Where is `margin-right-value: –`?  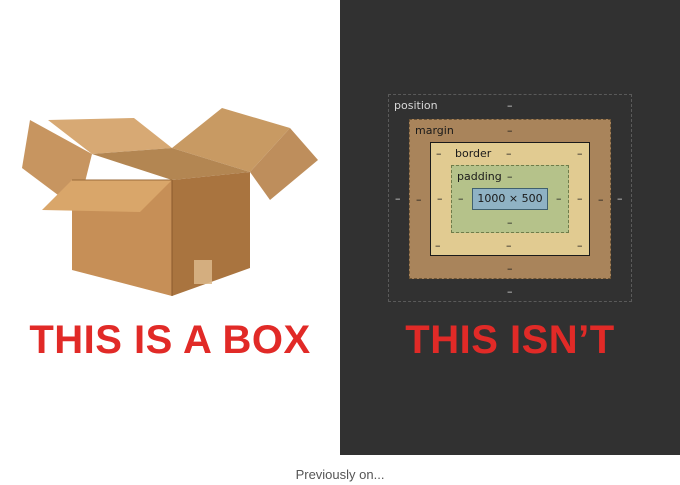
margin-right-value: – is located at coordinates (601, 199).